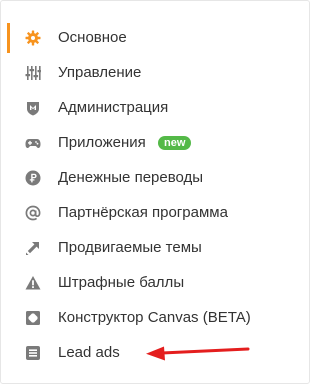 This screenshot has width=320, height=389. What do you see at coordinates (131, 177) in the screenshot?
I see `menu-item-label: Денежные переводы` at bounding box center [131, 177].